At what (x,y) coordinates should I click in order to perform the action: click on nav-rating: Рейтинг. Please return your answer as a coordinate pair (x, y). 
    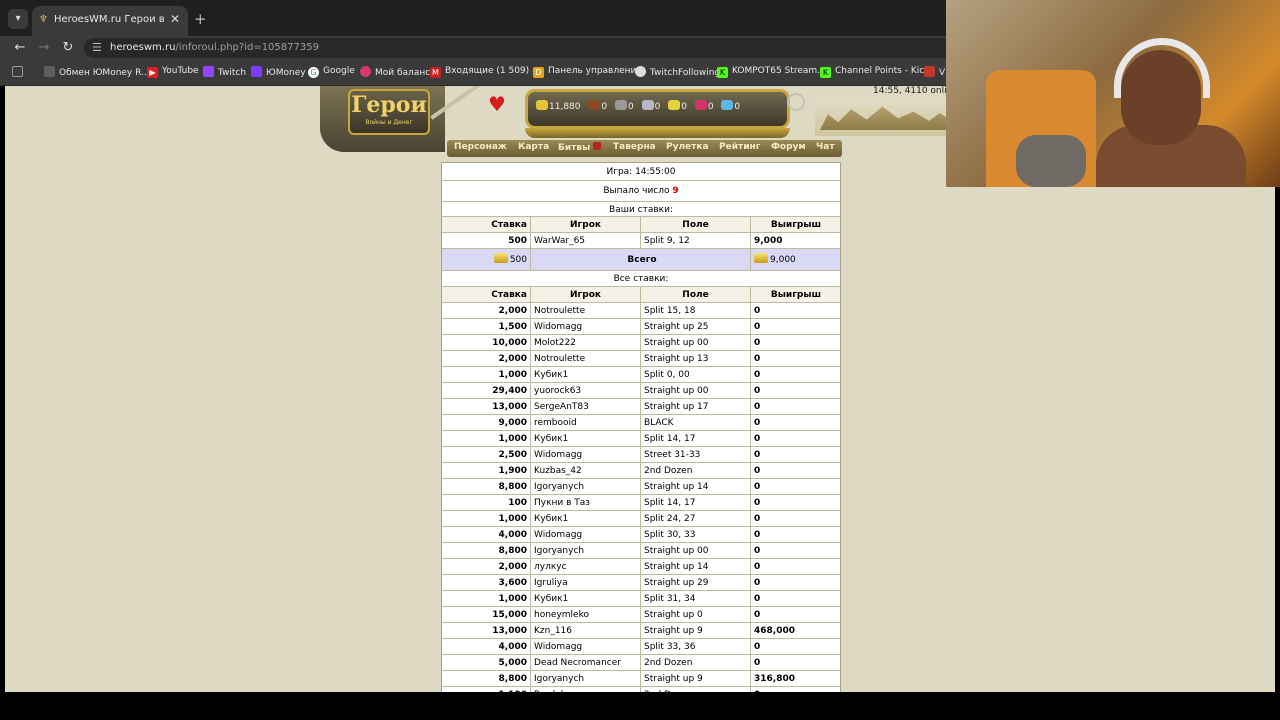
    Looking at the image, I should click on (739, 148).